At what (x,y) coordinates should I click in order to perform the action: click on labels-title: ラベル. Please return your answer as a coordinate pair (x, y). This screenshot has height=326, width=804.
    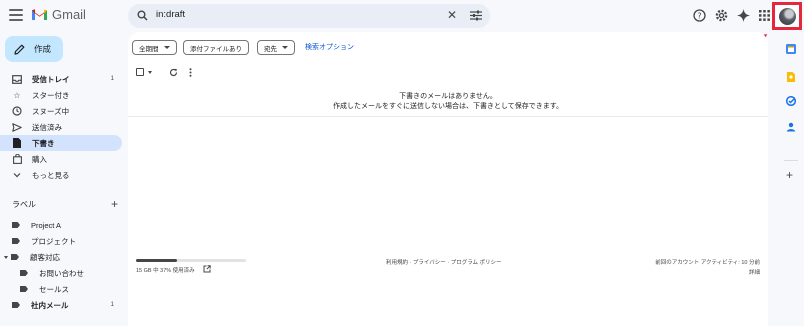
    Looking at the image, I should click on (24, 204).